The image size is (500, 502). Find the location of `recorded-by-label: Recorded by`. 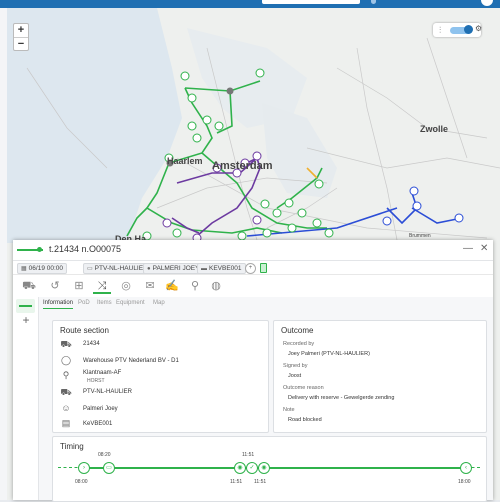

recorded-by-label: Recorded by is located at coordinates (299, 344).